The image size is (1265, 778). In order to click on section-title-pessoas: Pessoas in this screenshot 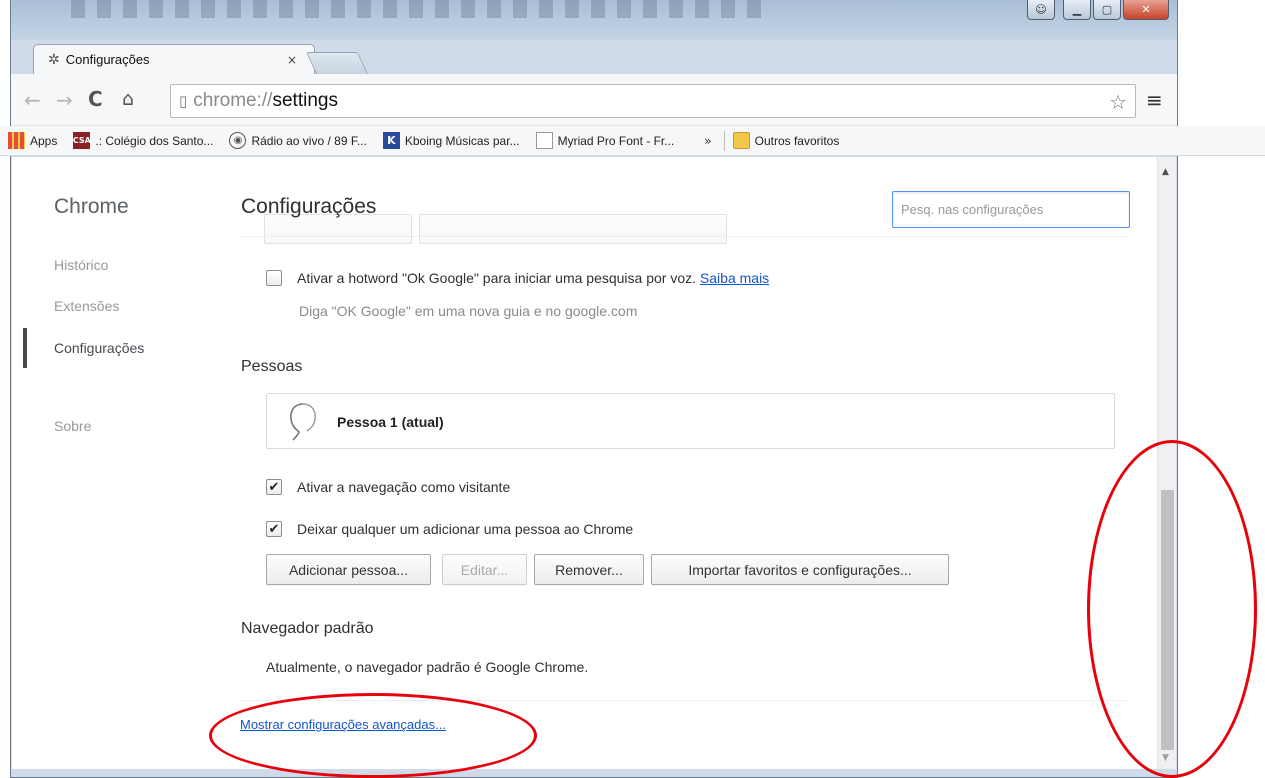, I will do `click(272, 366)`.